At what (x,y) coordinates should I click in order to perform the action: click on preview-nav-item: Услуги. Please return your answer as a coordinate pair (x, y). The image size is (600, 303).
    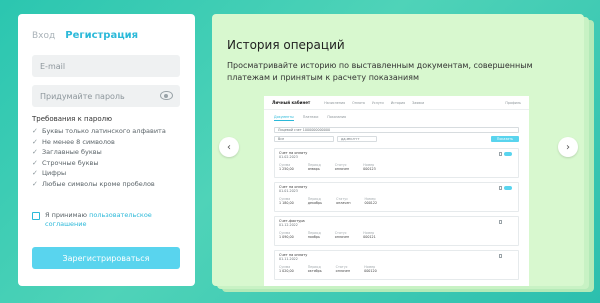
    Looking at the image, I should click on (377, 102).